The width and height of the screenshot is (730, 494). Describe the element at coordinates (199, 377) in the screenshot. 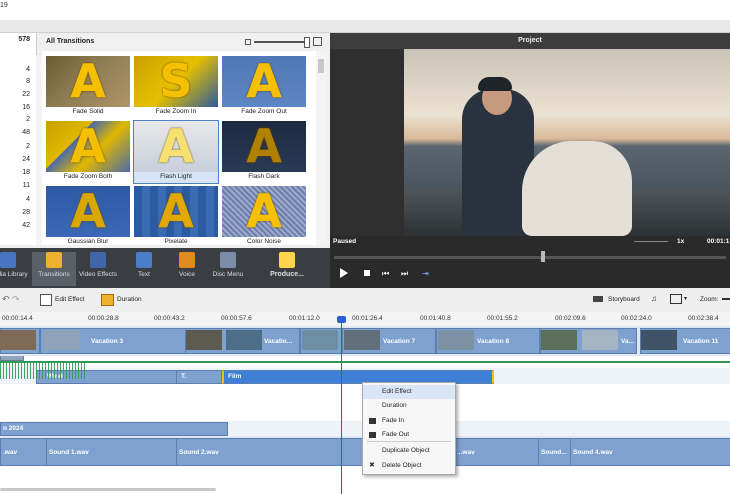

I see `effect-clip: T.` at that location.